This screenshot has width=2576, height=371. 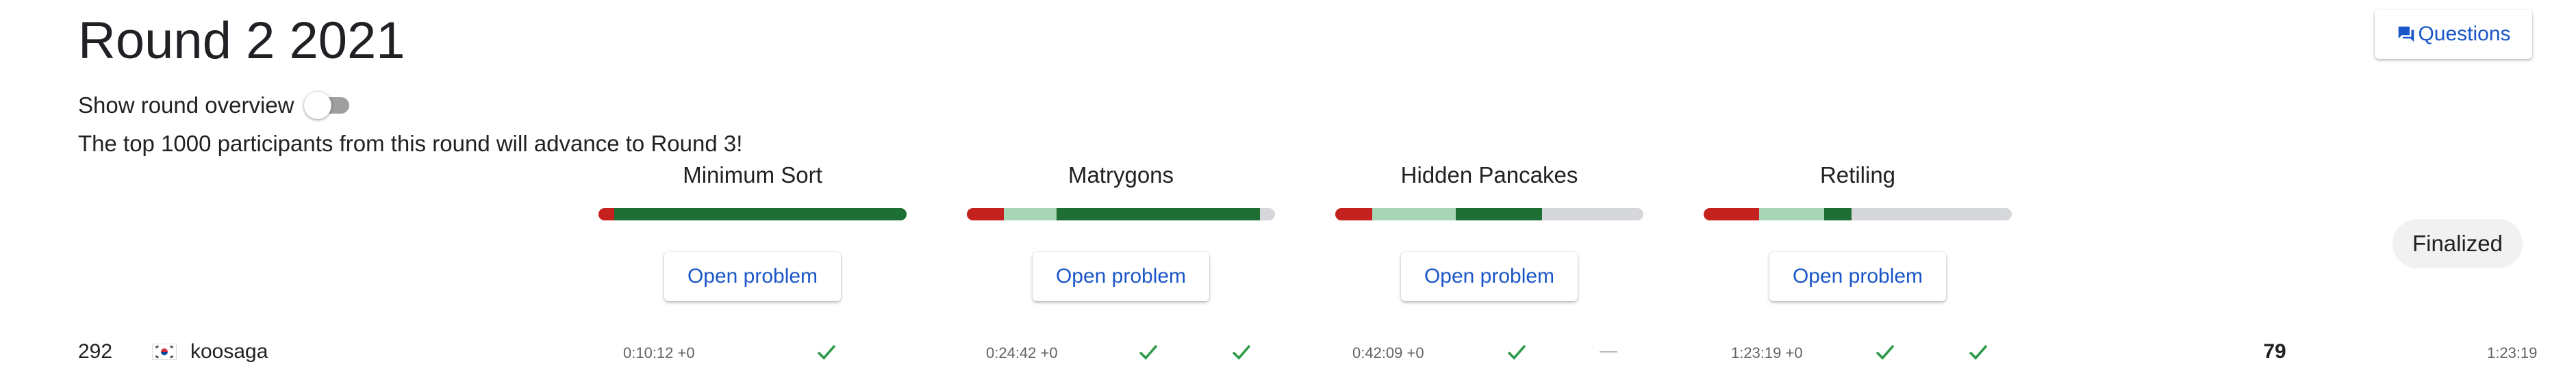 What do you see at coordinates (1857, 175) in the screenshot?
I see `problem-title: Retiling` at bounding box center [1857, 175].